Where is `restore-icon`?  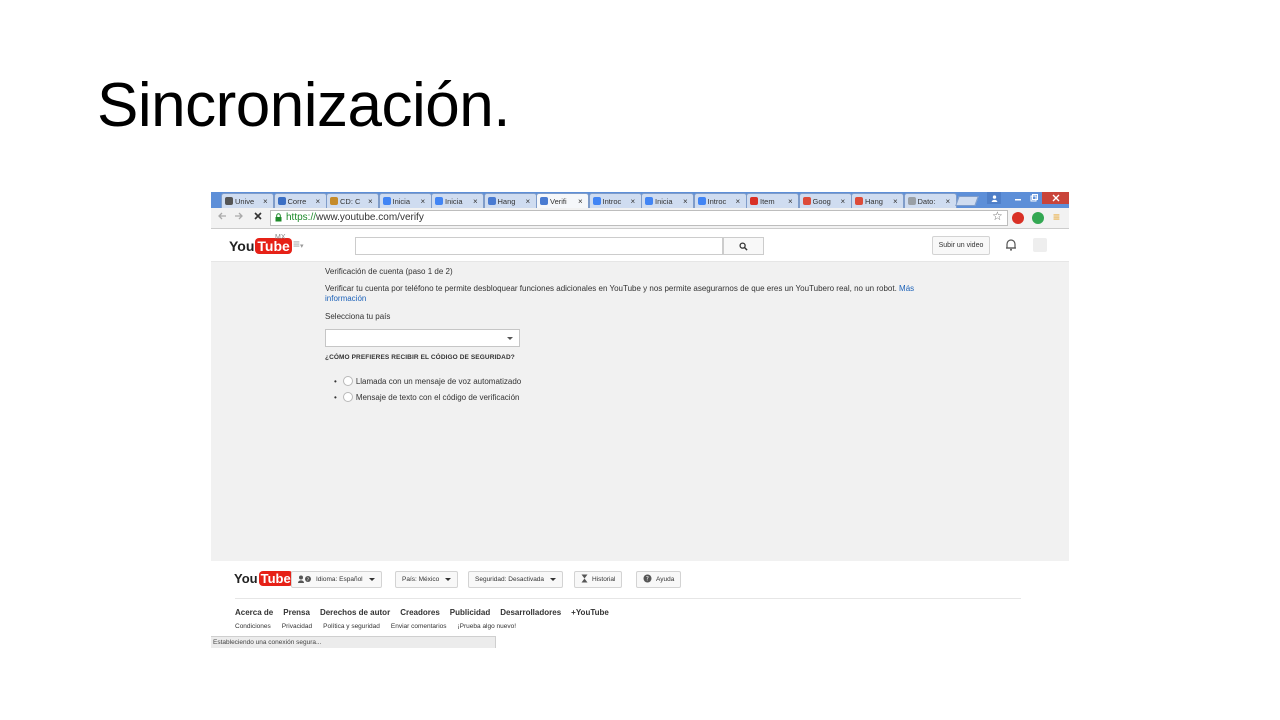 restore-icon is located at coordinates (1034, 198).